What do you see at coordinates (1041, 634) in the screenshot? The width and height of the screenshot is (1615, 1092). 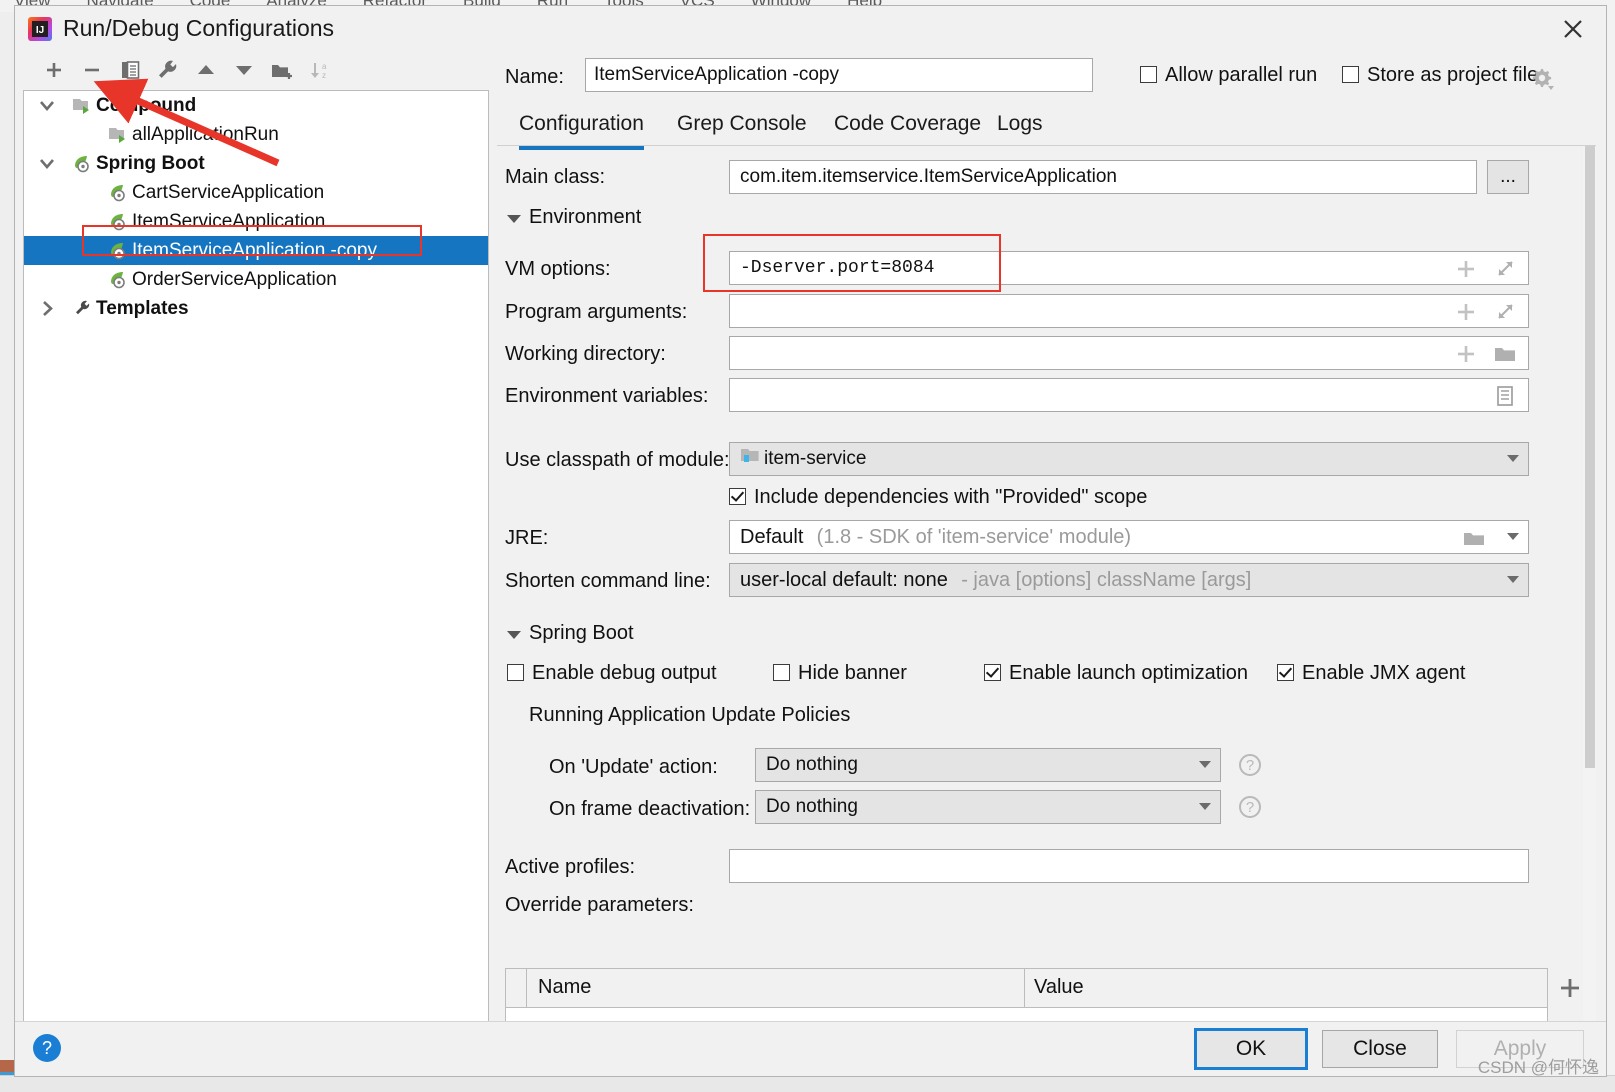 I see `spring-boot-section-header: Spring Boot` at bounding box center [1041, 634].